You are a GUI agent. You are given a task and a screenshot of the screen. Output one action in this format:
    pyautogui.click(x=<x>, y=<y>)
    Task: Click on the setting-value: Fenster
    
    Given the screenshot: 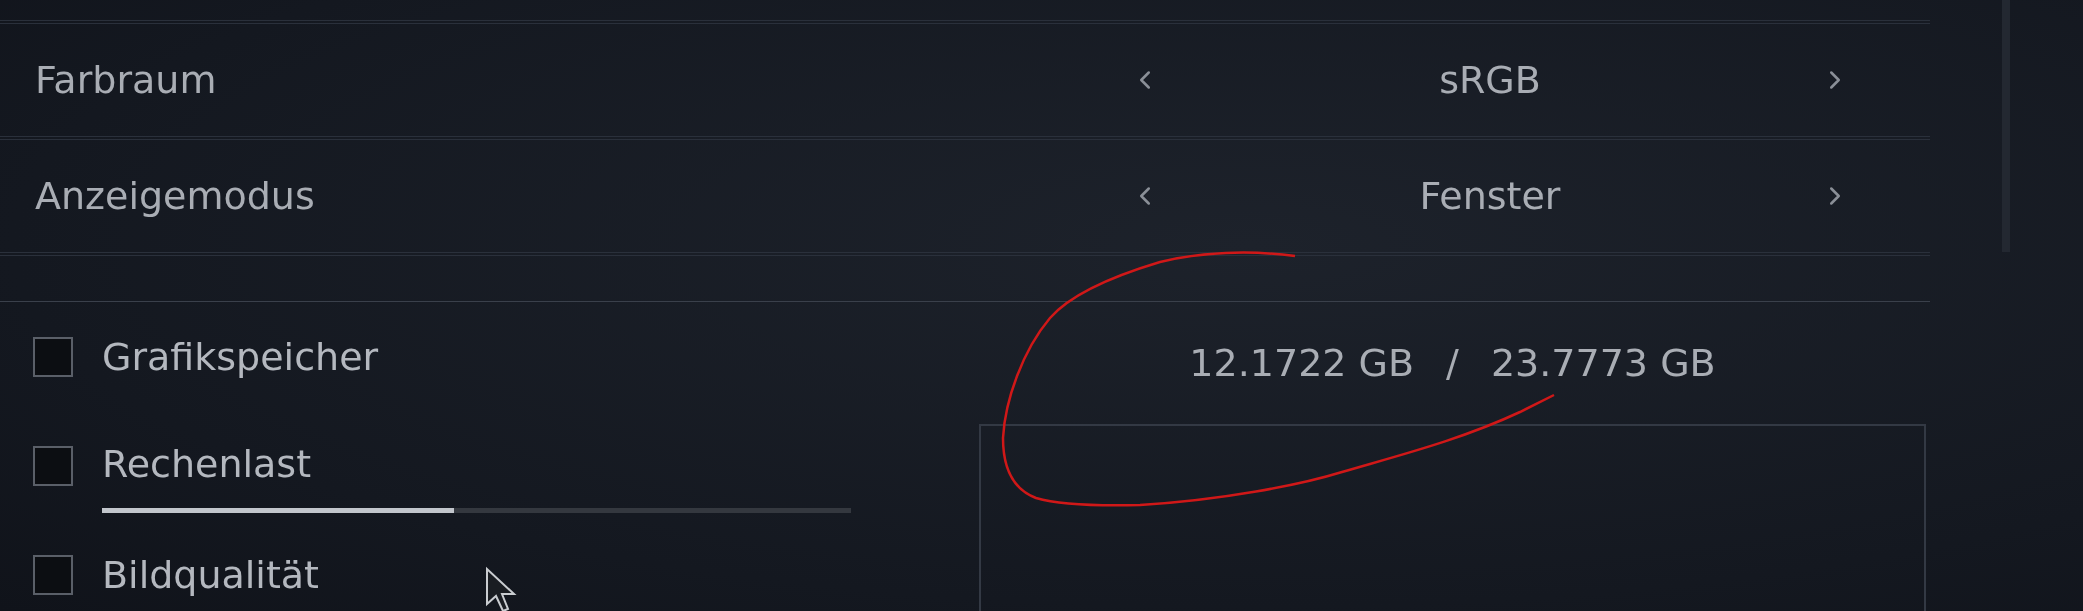 What is the action you would take?
    pyautogui.click(x=1490, y=196)
    